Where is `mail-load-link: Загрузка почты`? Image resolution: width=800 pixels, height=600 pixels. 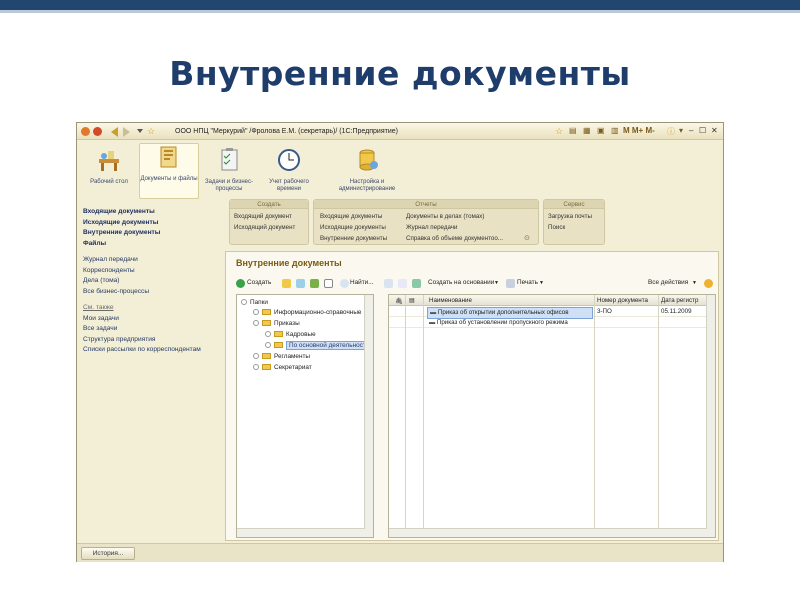
mail-load-link: Загрузка почты is located at coordinates (570, 216).